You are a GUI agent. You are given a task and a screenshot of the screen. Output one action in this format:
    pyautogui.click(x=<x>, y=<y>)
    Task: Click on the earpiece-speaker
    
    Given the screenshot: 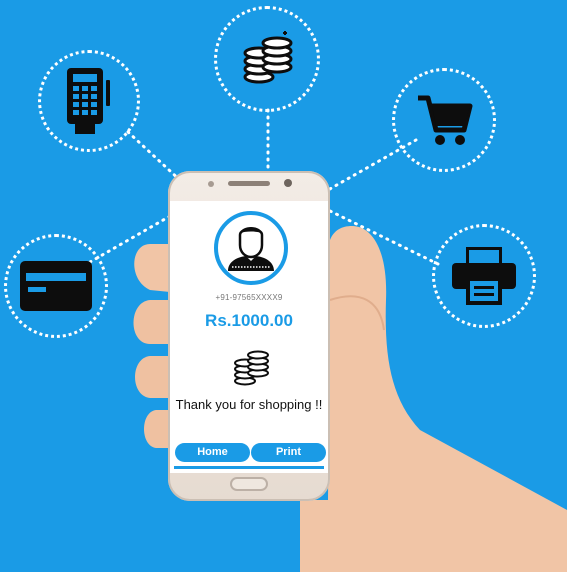 What is the action you would take?
    pyautogui.click(x=249, y=183)
    